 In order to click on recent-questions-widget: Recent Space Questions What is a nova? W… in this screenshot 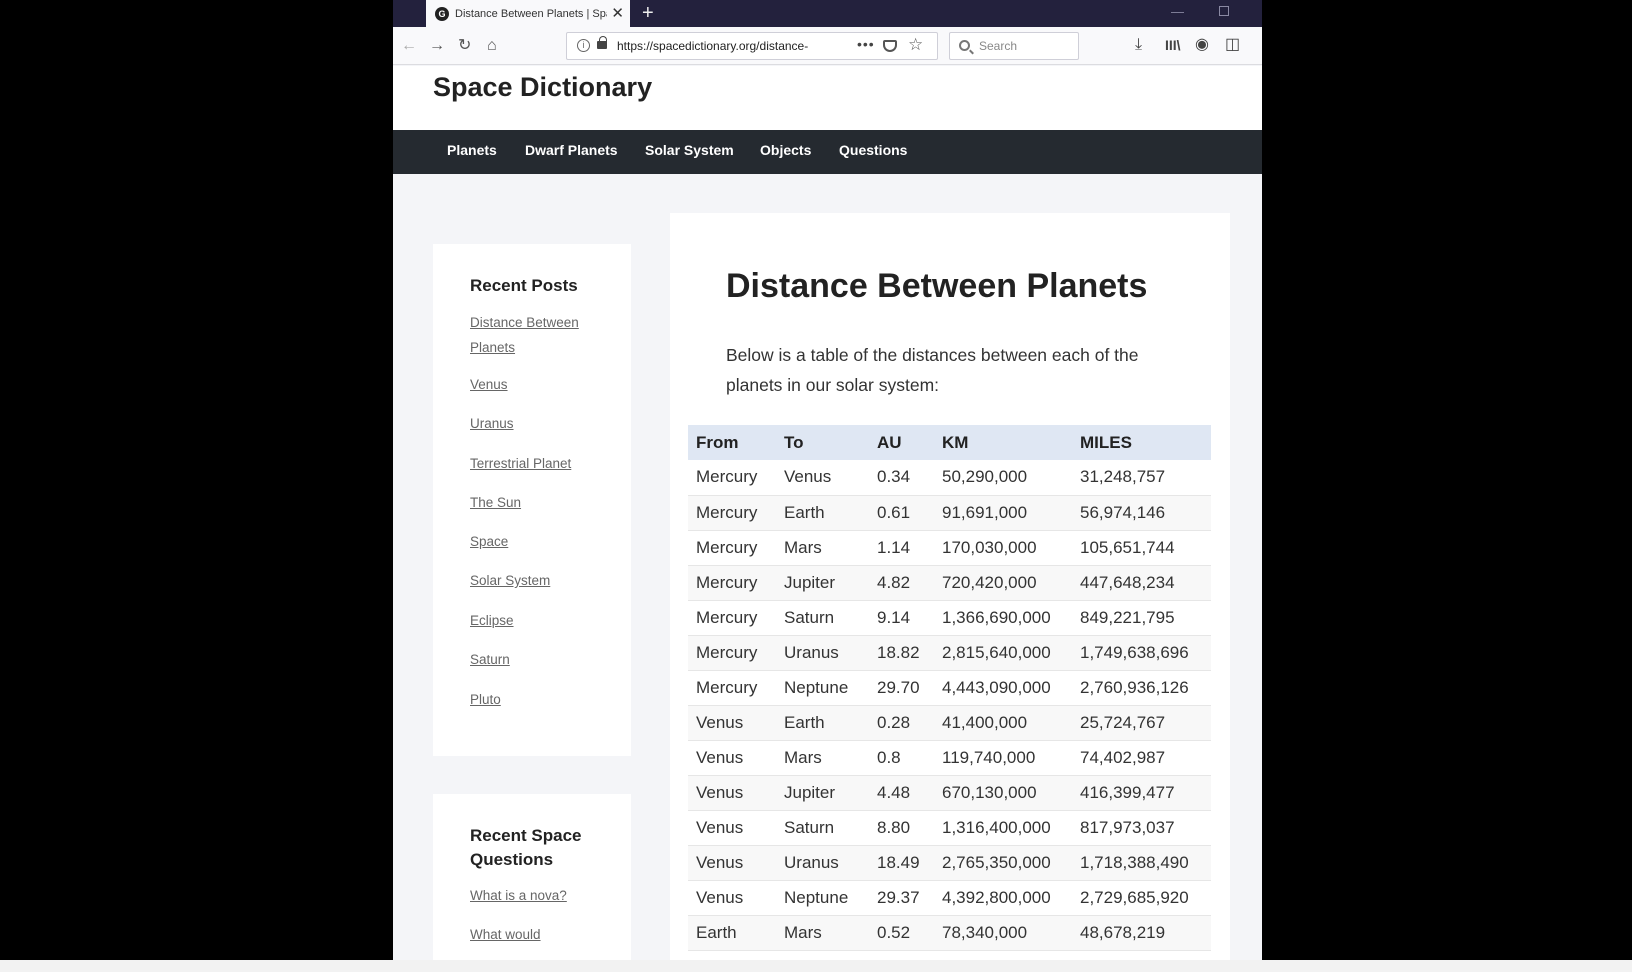, I will do `click(532, 877)`.